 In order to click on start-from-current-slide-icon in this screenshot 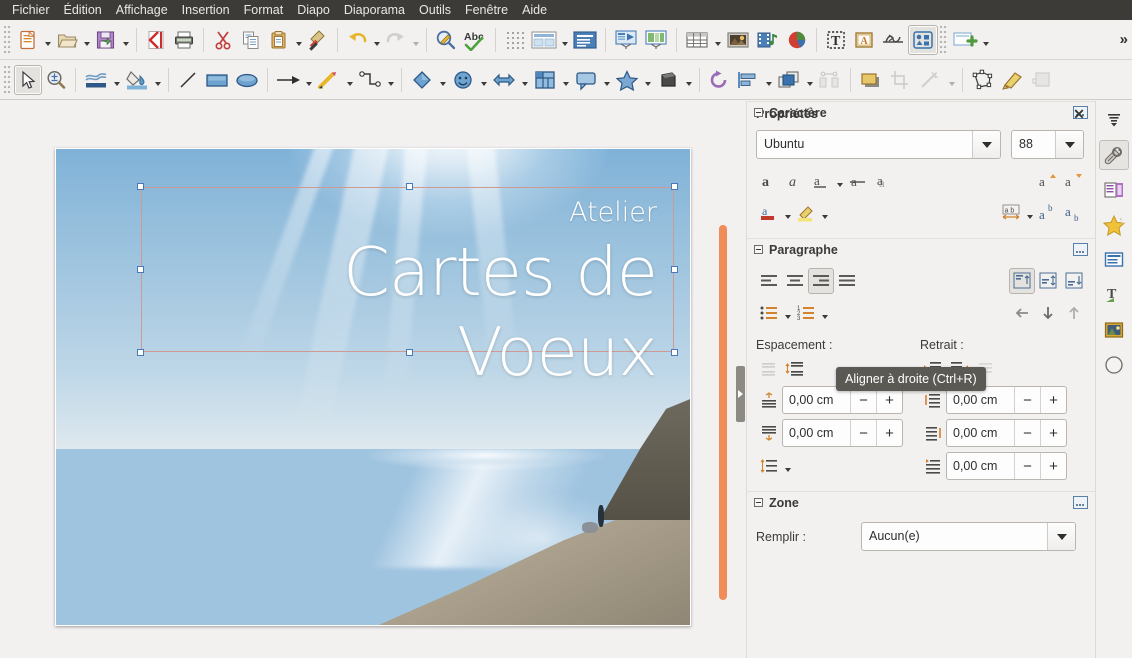, I will do `click(656, 40)`.